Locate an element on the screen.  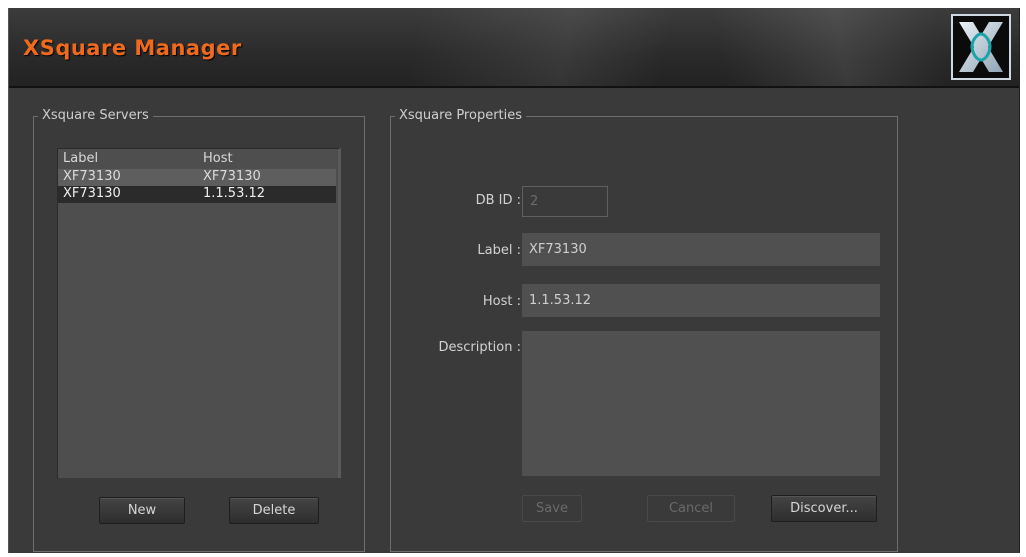
app-header: XSquare Manager is located at coordinates (514, 48).